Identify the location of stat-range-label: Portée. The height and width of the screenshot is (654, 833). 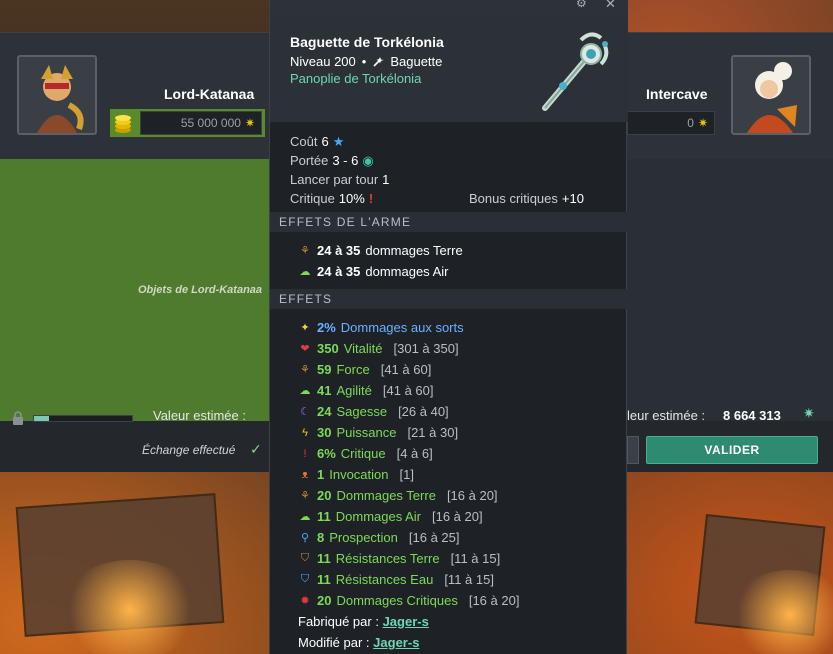
(309, 160).